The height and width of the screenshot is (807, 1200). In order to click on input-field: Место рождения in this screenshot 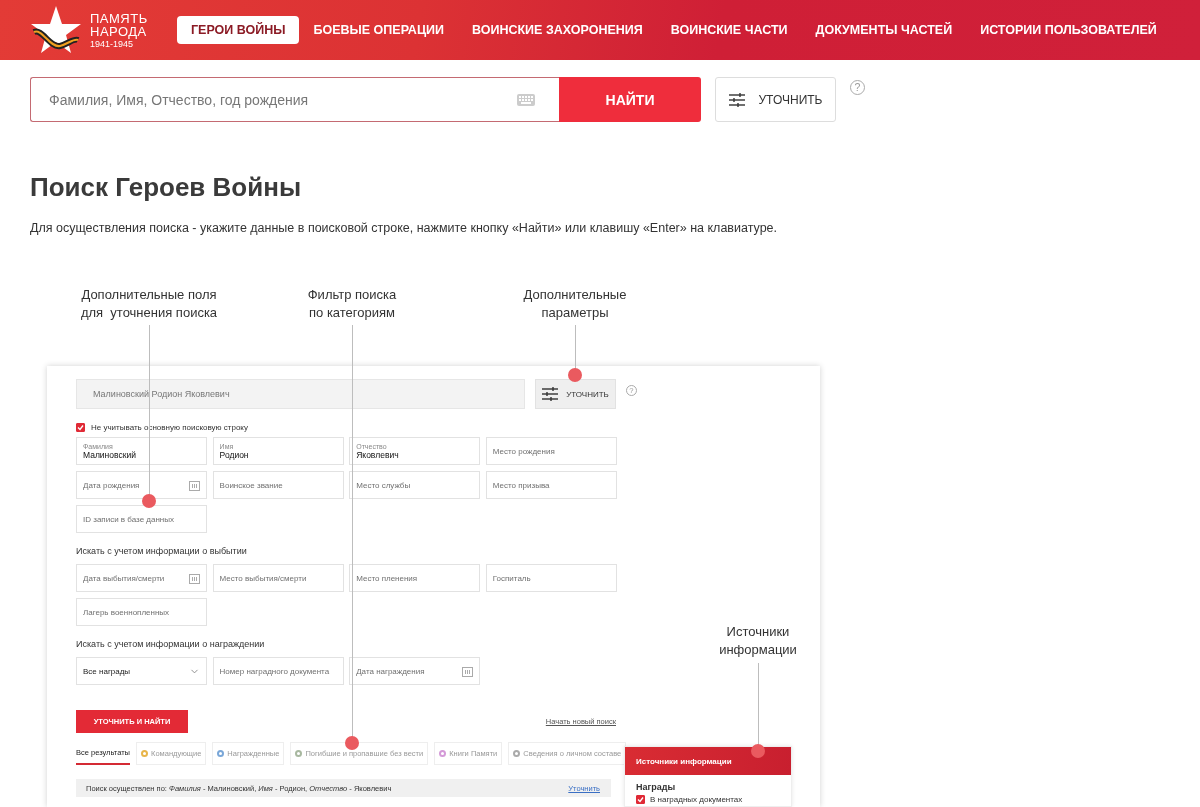, I will do `click(551, 451)`.